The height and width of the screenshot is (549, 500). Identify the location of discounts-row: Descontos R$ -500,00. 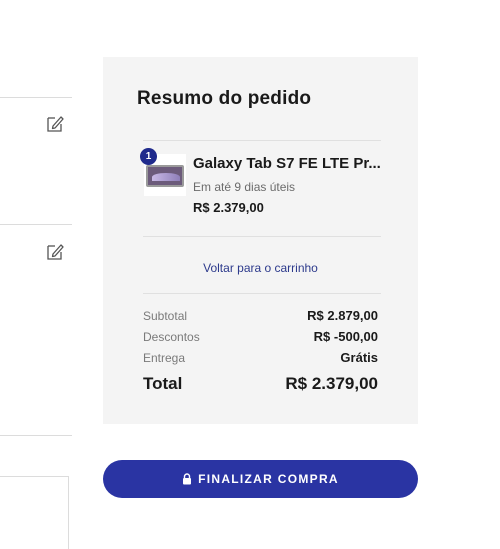
(260, 336).